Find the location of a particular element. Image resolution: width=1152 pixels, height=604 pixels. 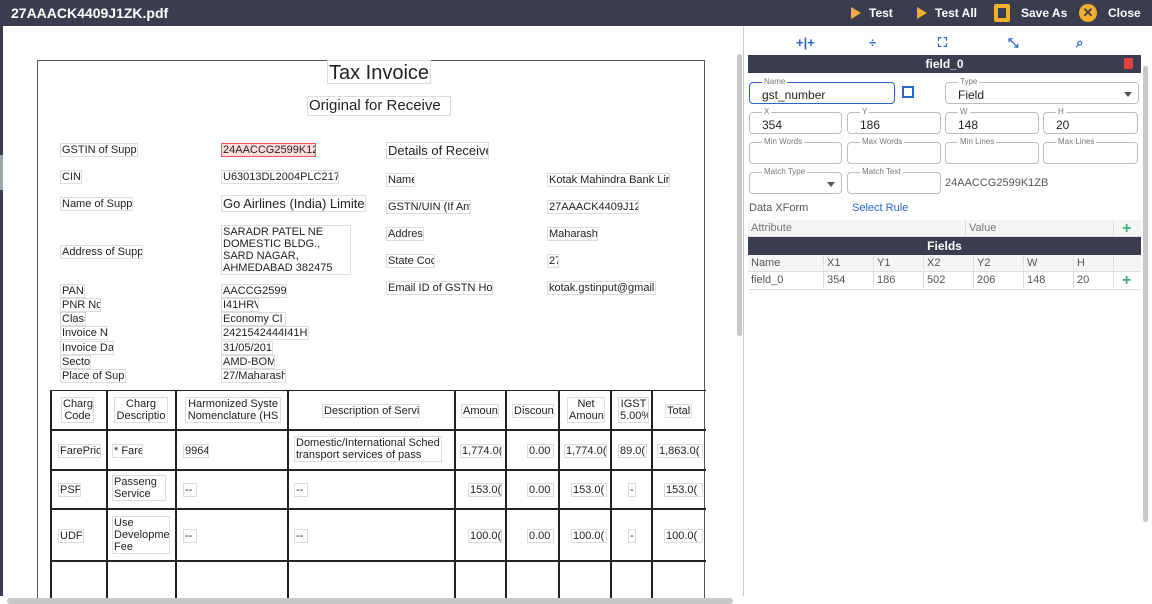

select-region-icon is located at coordinates (908, 92).